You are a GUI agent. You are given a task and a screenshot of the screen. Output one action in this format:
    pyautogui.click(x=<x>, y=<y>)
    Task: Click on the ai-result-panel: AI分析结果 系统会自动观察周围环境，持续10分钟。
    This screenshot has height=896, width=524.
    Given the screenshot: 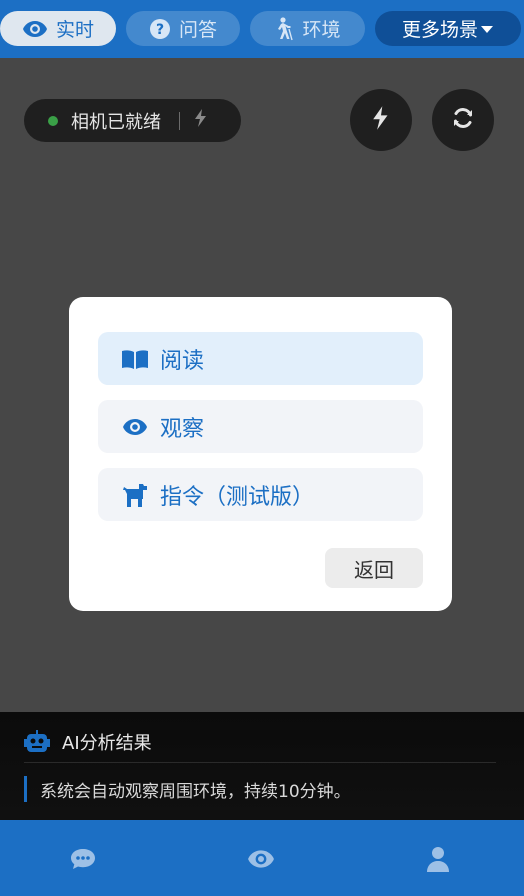 What is the action you would take?
    pyautogui.click(x=262, y=766)
    